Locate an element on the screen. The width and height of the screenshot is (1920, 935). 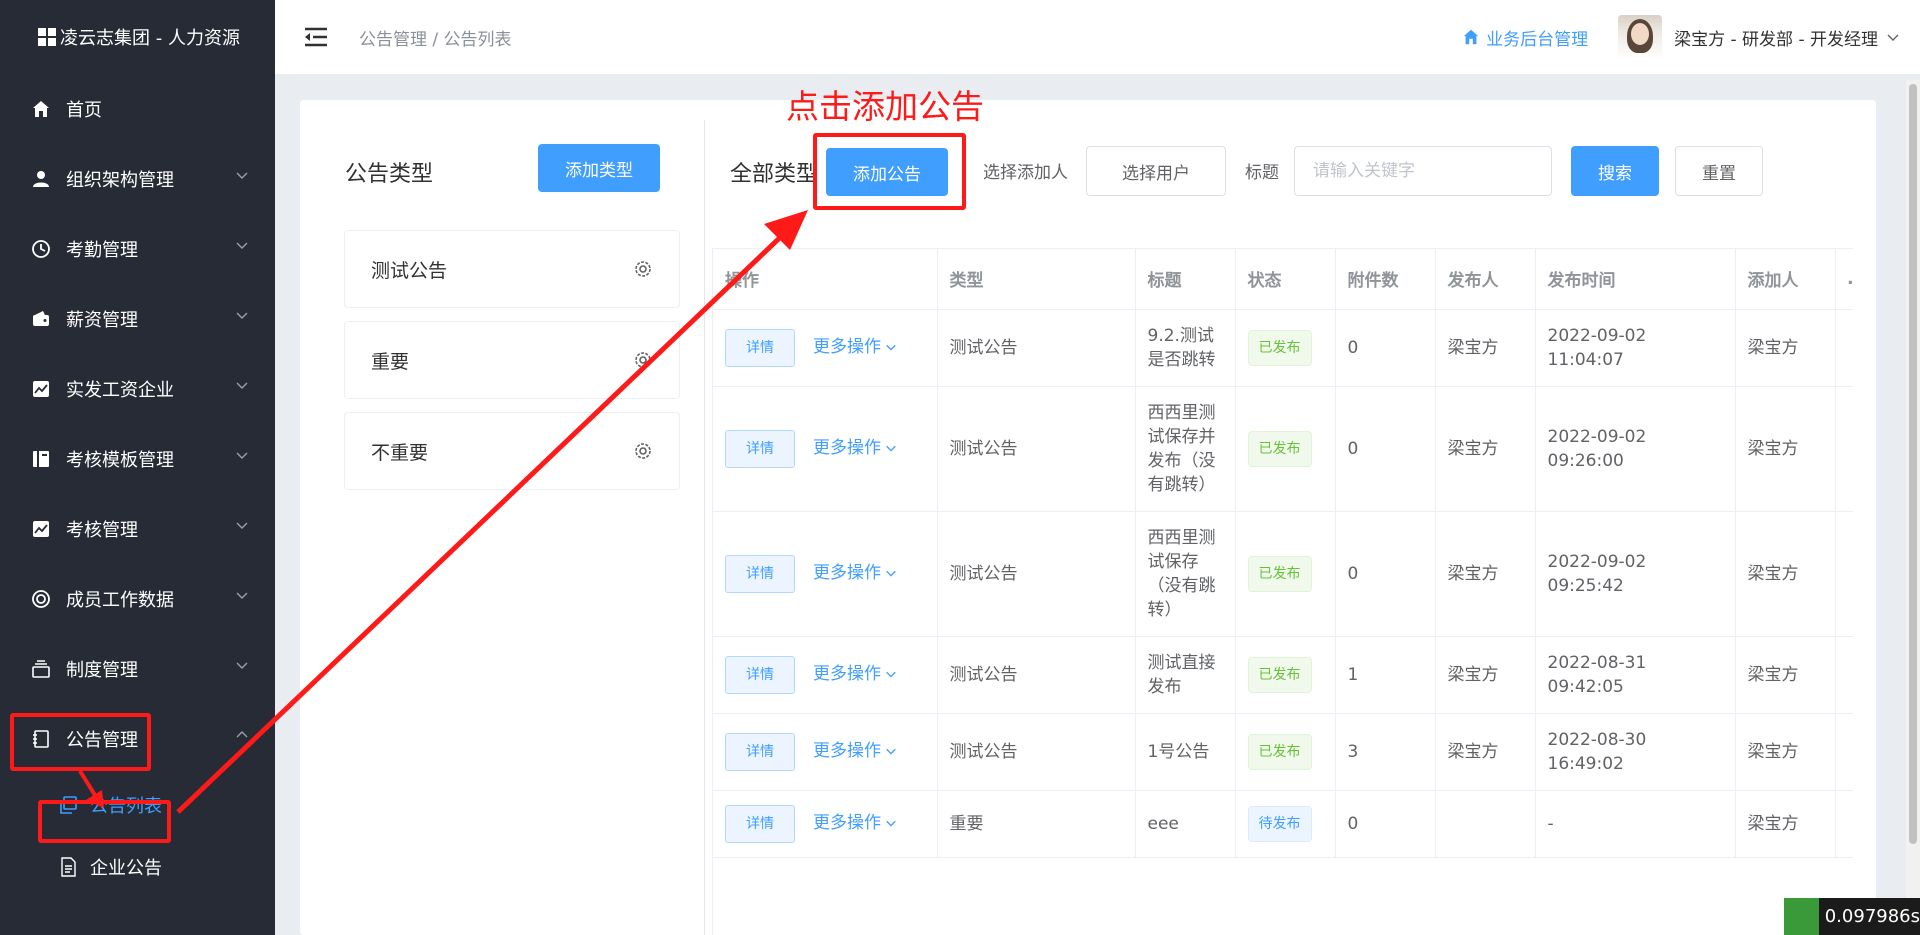
sidebar-item-assessment: 考核管理 is located at coordinates (137, 529).